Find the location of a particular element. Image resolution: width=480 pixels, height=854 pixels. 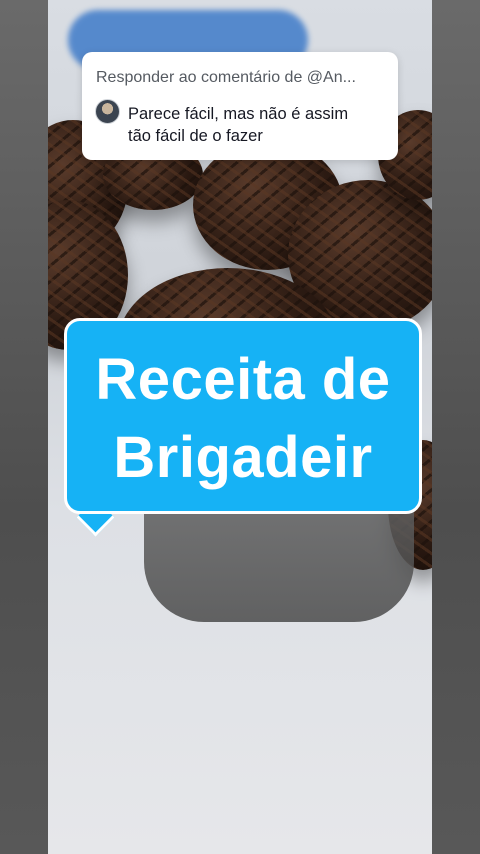

commenter-avatar is located at coordinates (107, 111).